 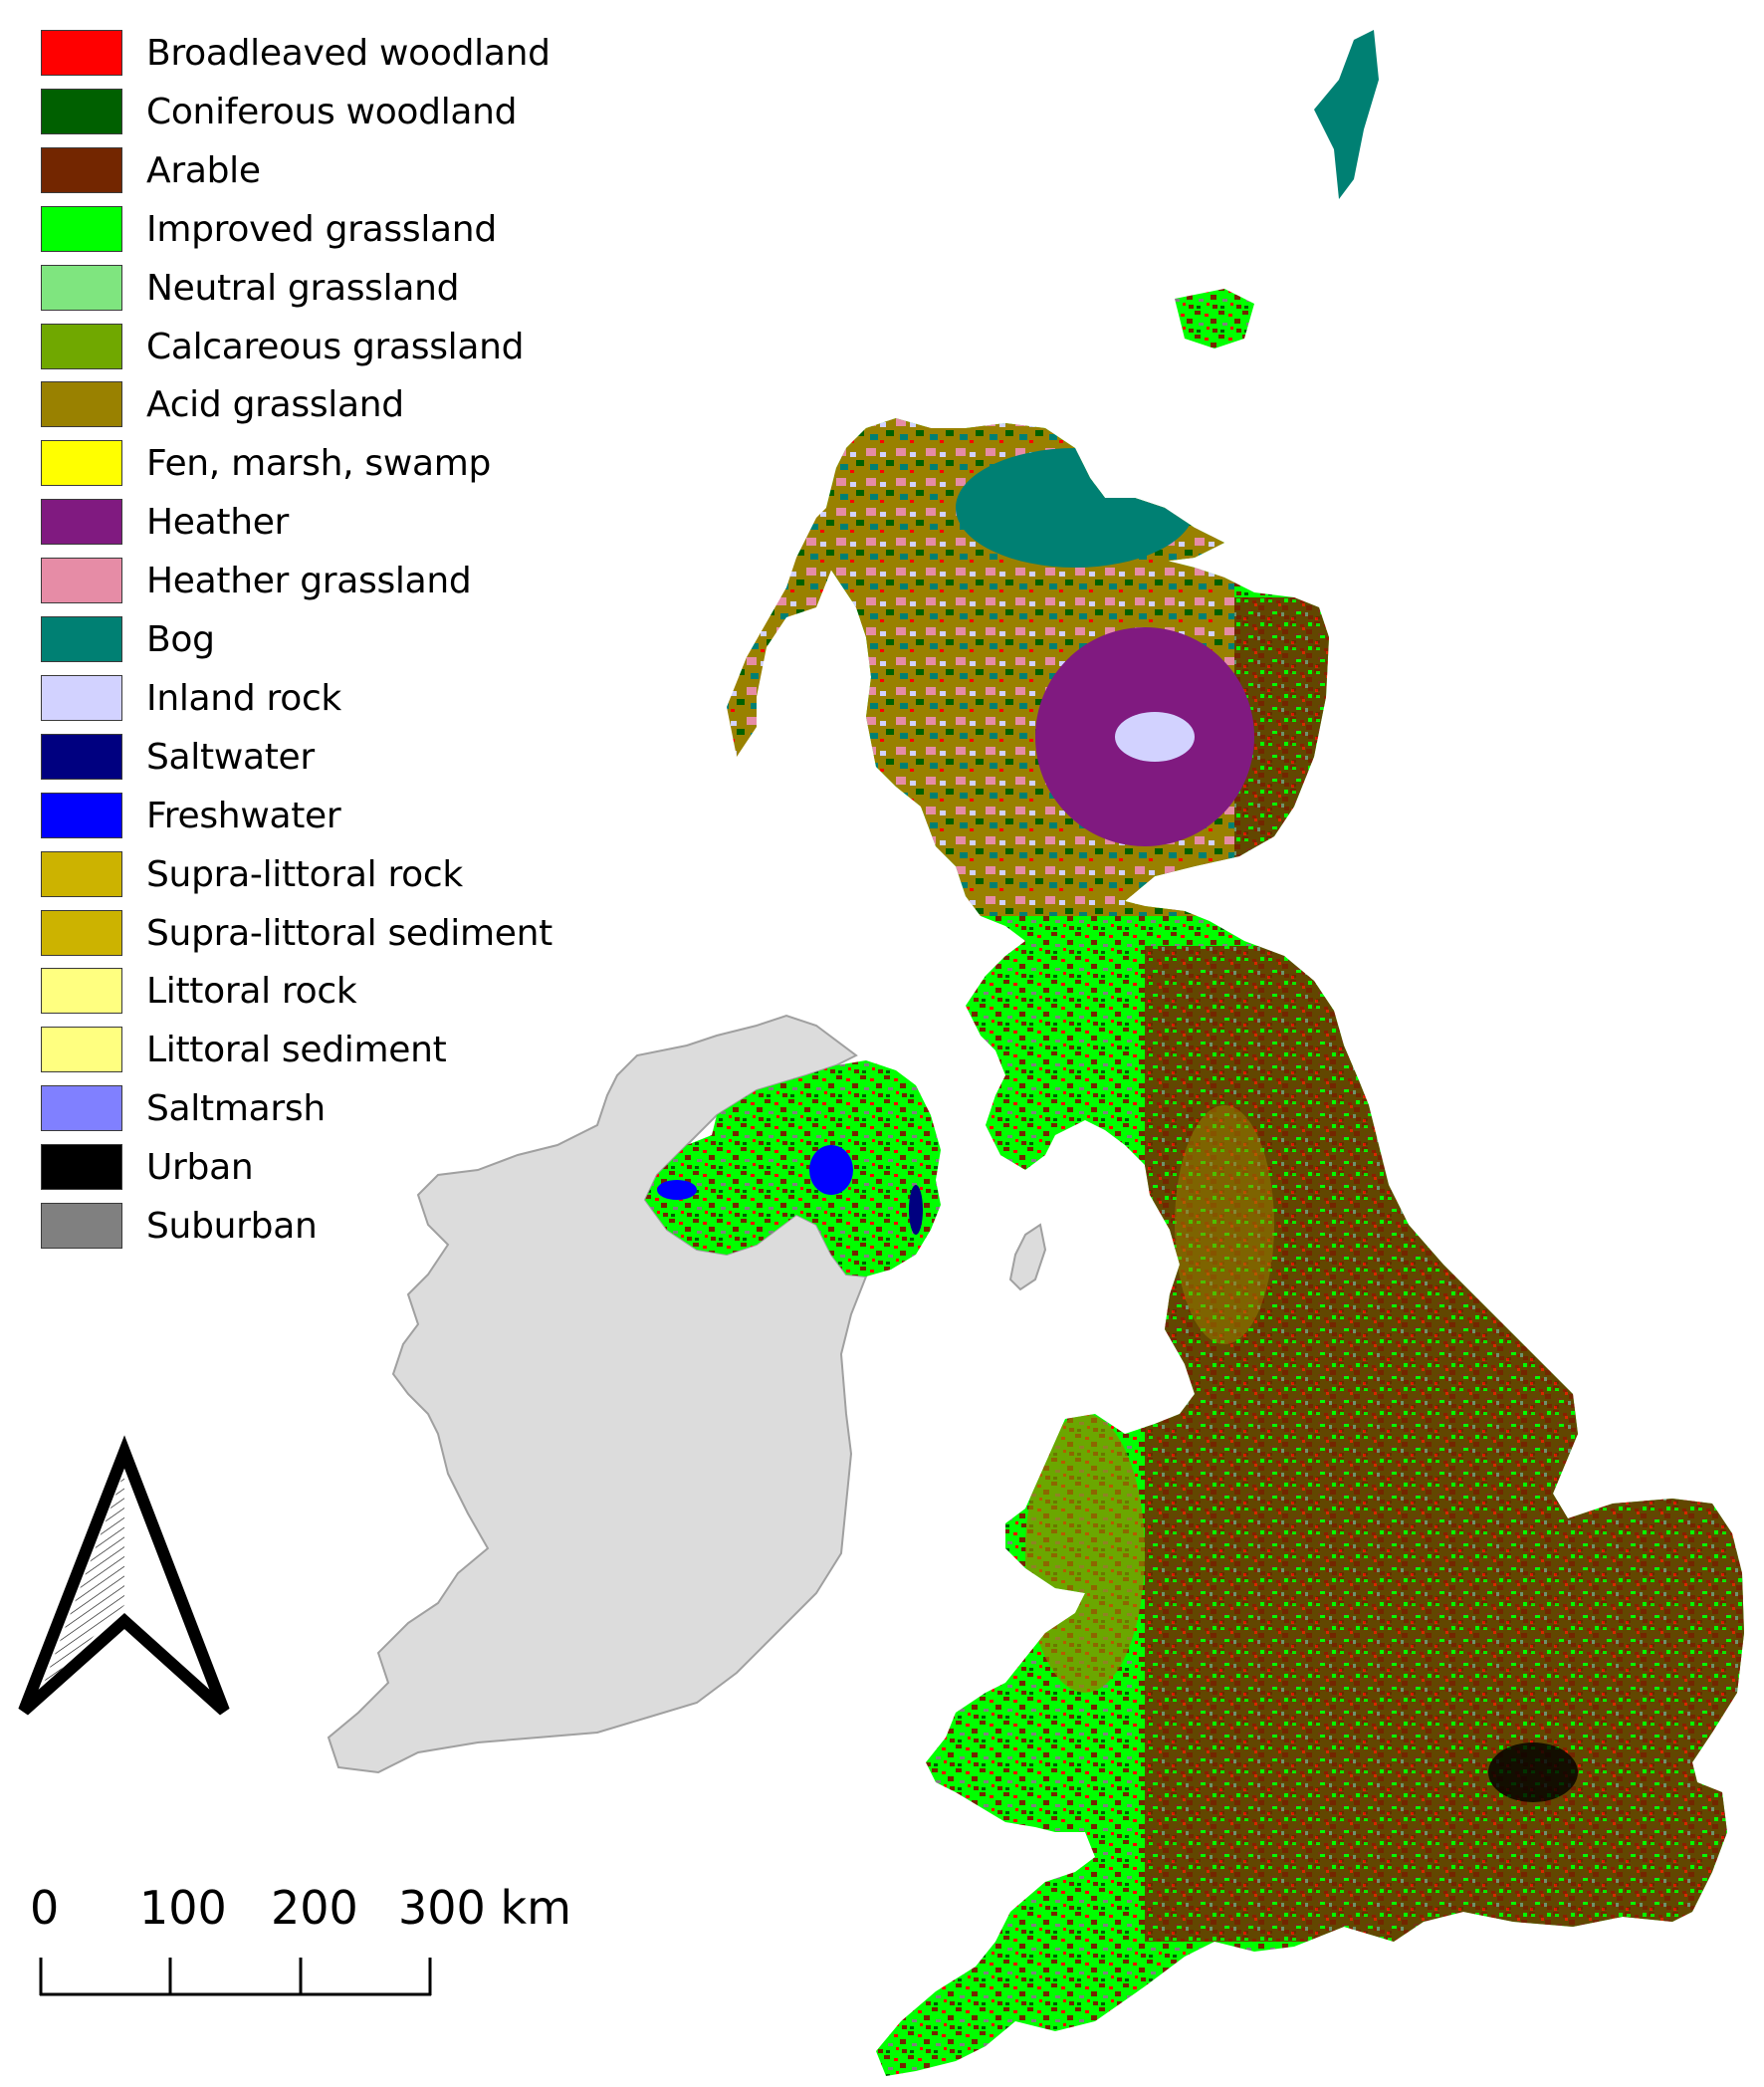 What do you see at coordinates (442, 1908) in the screenshot?
I see `scale-label-300-value: 300` at bounding box center [442, 1908].